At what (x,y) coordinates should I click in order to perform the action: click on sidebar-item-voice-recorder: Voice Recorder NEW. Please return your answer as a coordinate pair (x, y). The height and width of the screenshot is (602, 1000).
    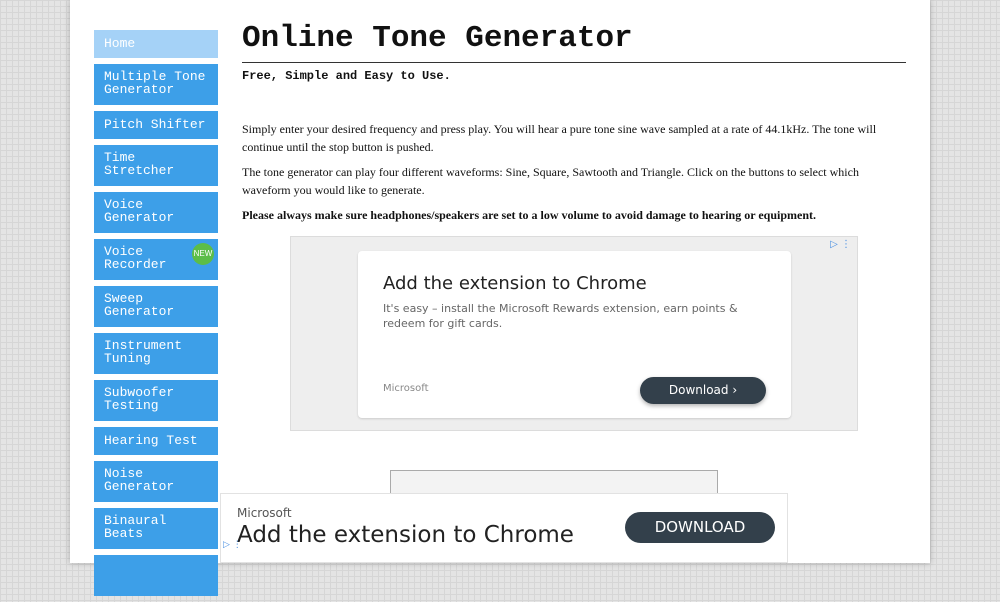
    Looking at the image, I should click on (156, 259).